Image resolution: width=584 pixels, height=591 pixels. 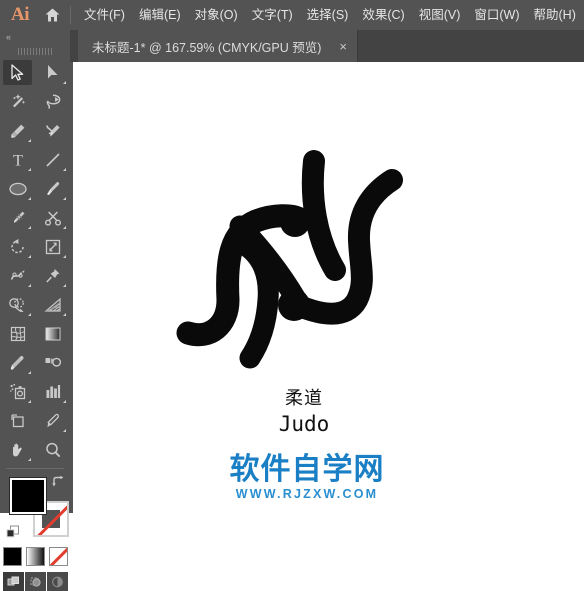 I want to click on draw-inside-button, so click(x=57, y=581).